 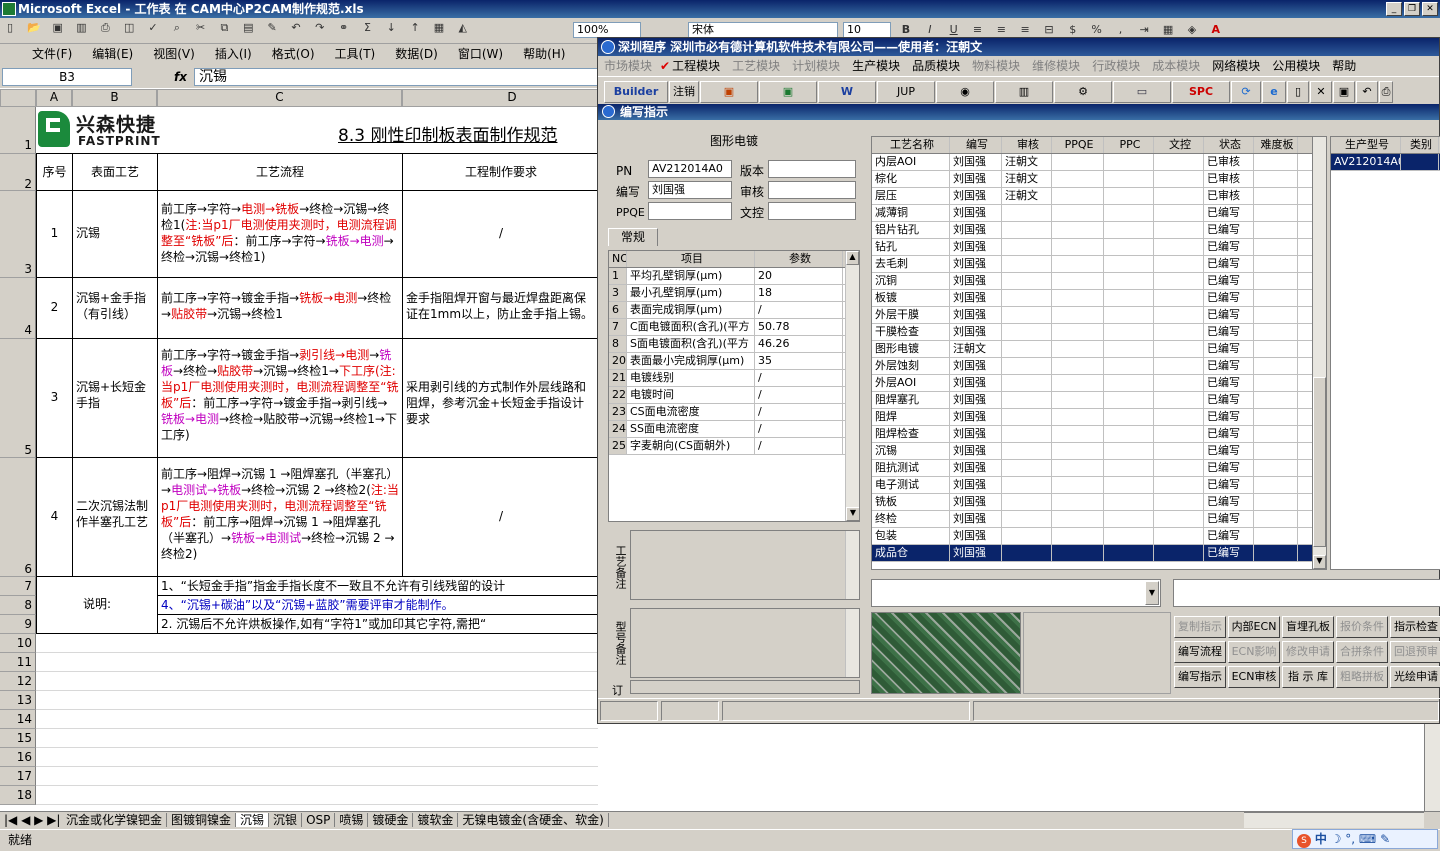 I want to click on archive-icon: ▥, so click(x=1024, y=92).